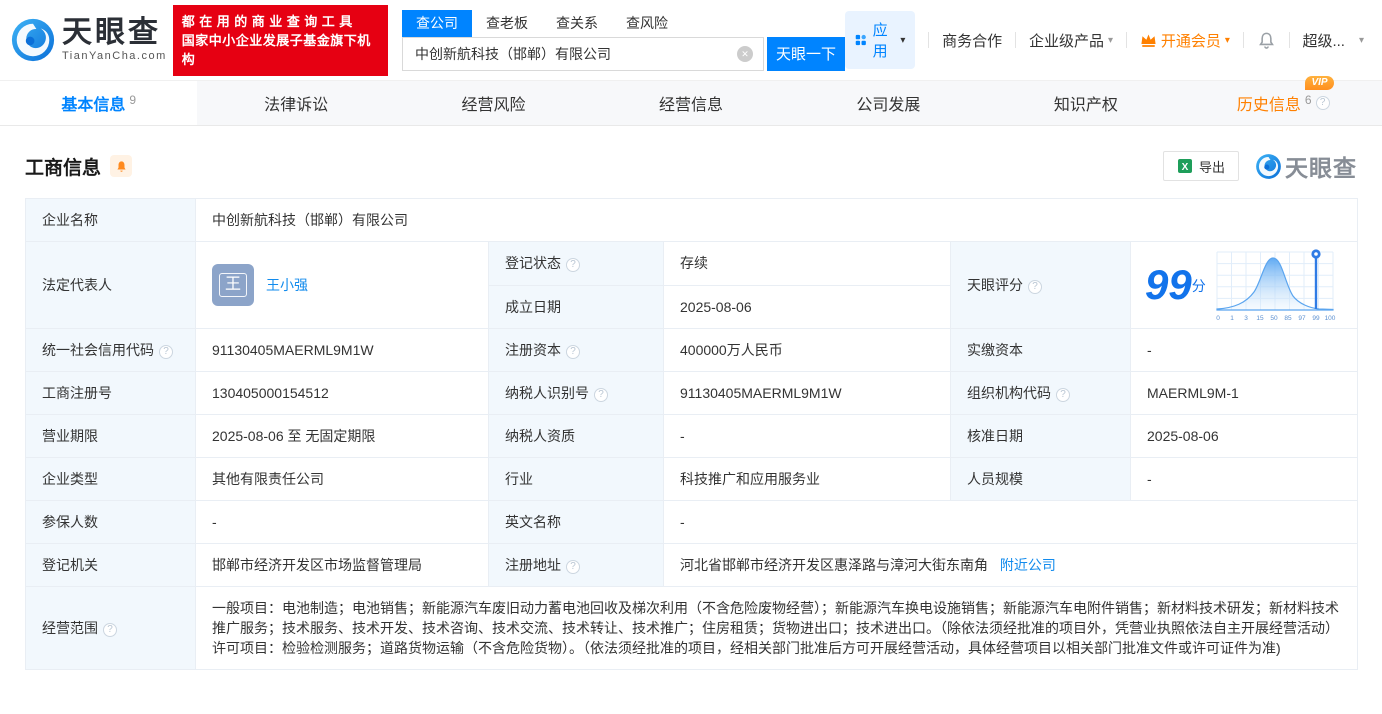 The width and height of the screenshot is (1382, 714). I want to click on monitor-bell-icon, so click(121, 166).